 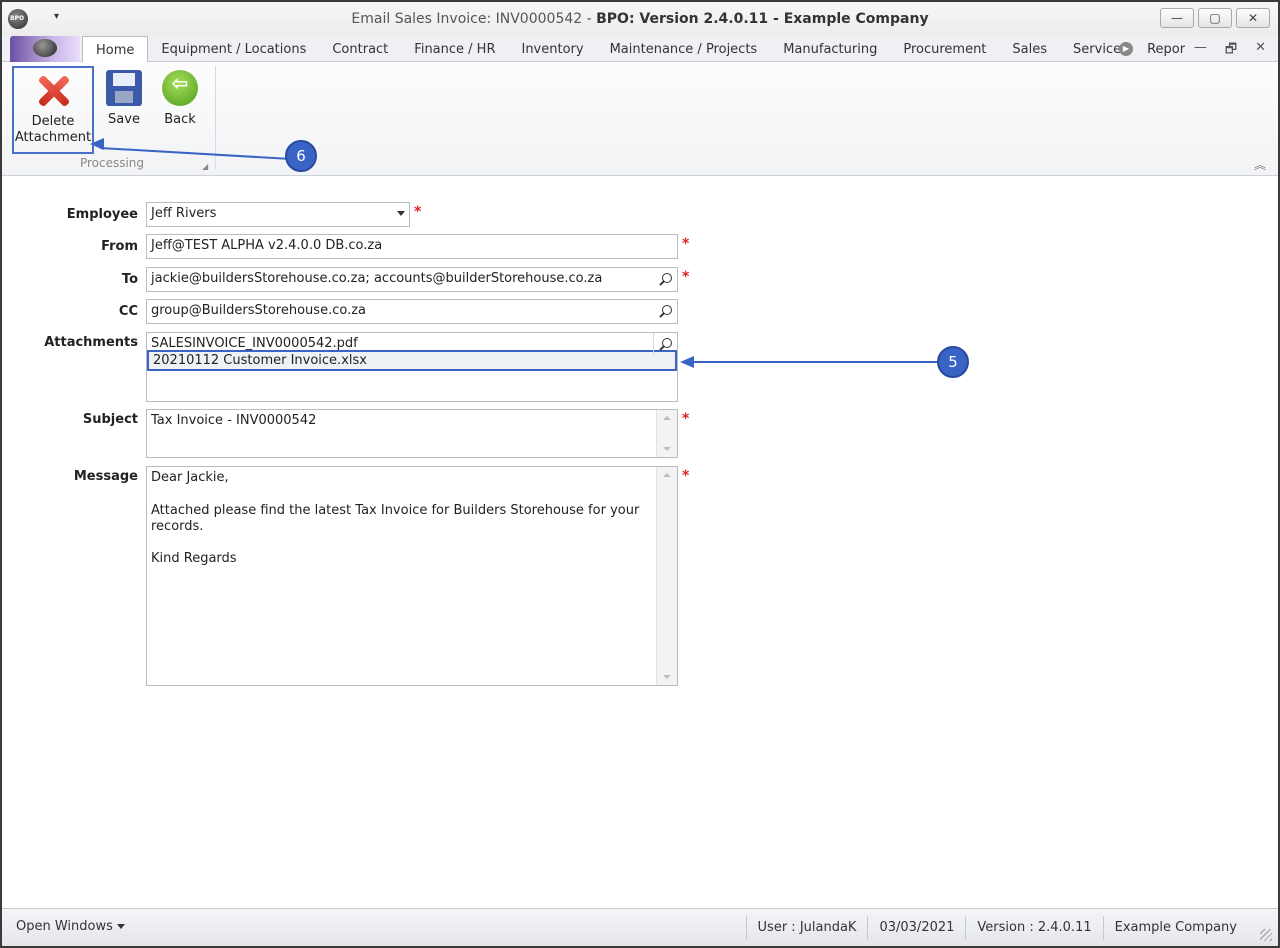 I want to click on callout-6-arrowhead, so click(x=97, y=144).